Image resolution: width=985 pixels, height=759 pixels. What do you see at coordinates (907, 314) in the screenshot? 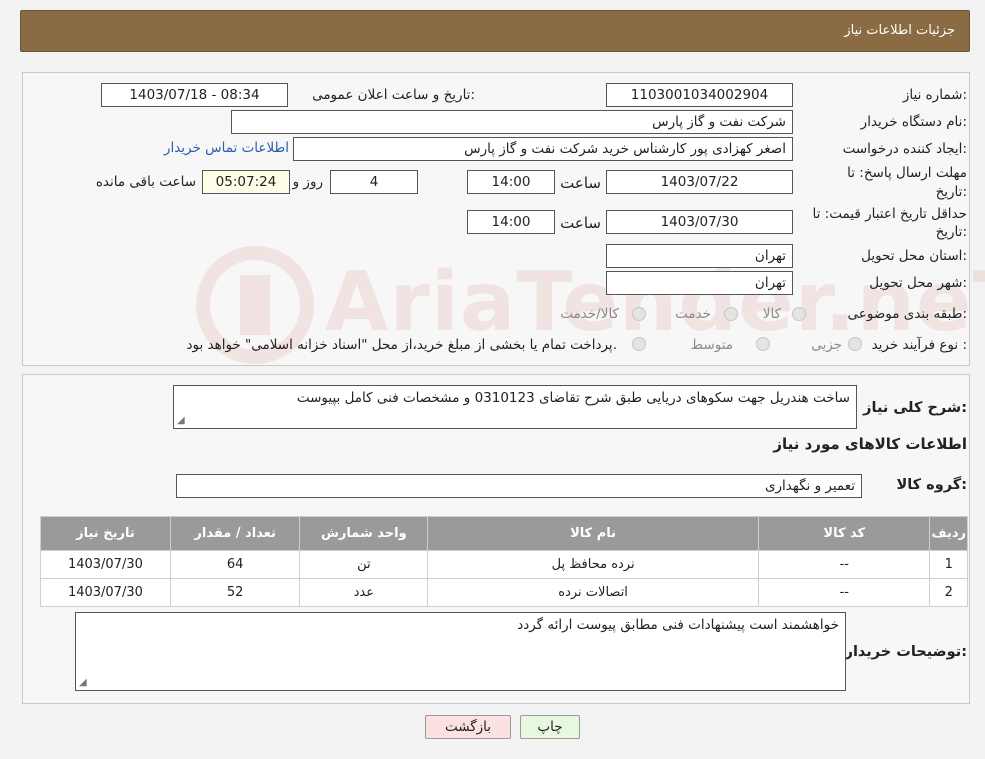
I see `category-label: طبقه بندی موضوعی:` at bounding box center [907, 314].